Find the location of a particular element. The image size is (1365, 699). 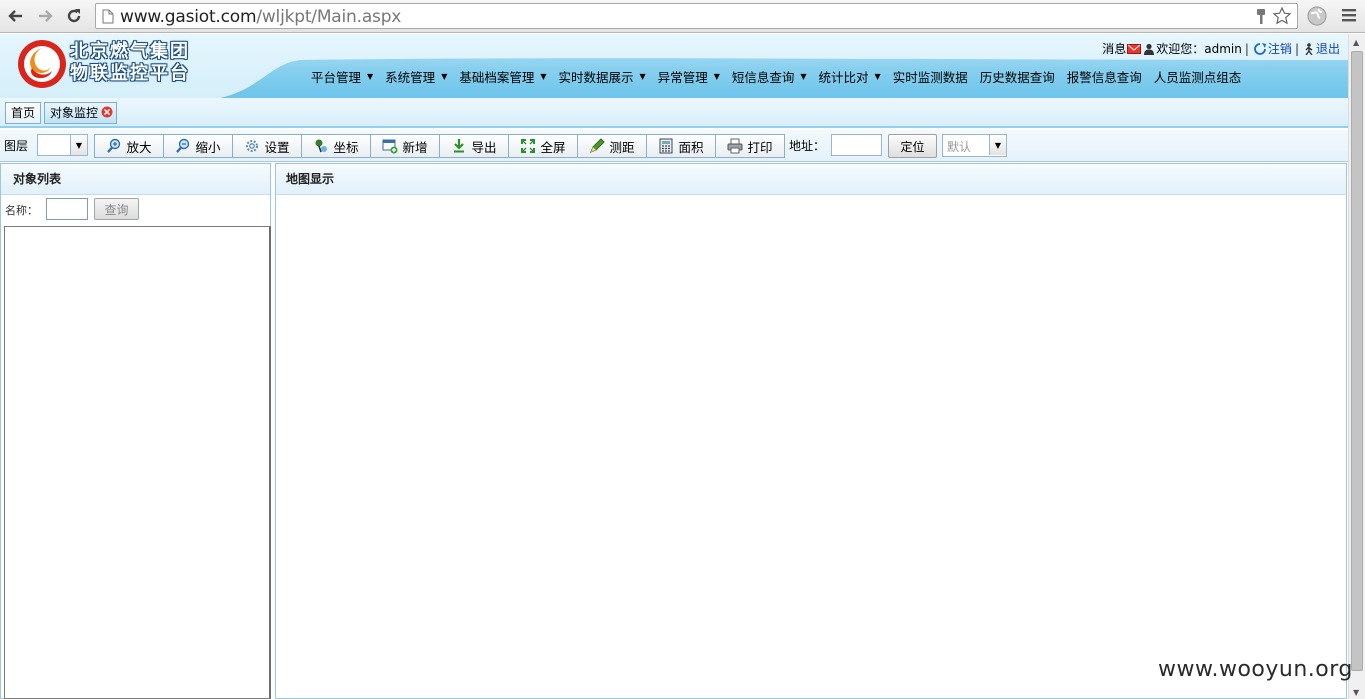

menu-item-8: 历史数据查询 is located at coordinates (1017, 76).